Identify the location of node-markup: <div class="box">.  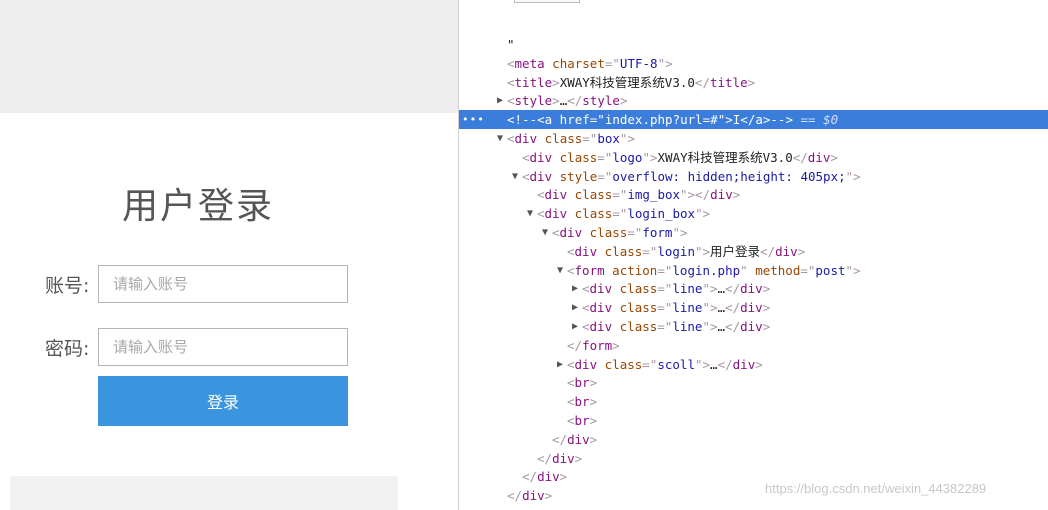
(571, 138).